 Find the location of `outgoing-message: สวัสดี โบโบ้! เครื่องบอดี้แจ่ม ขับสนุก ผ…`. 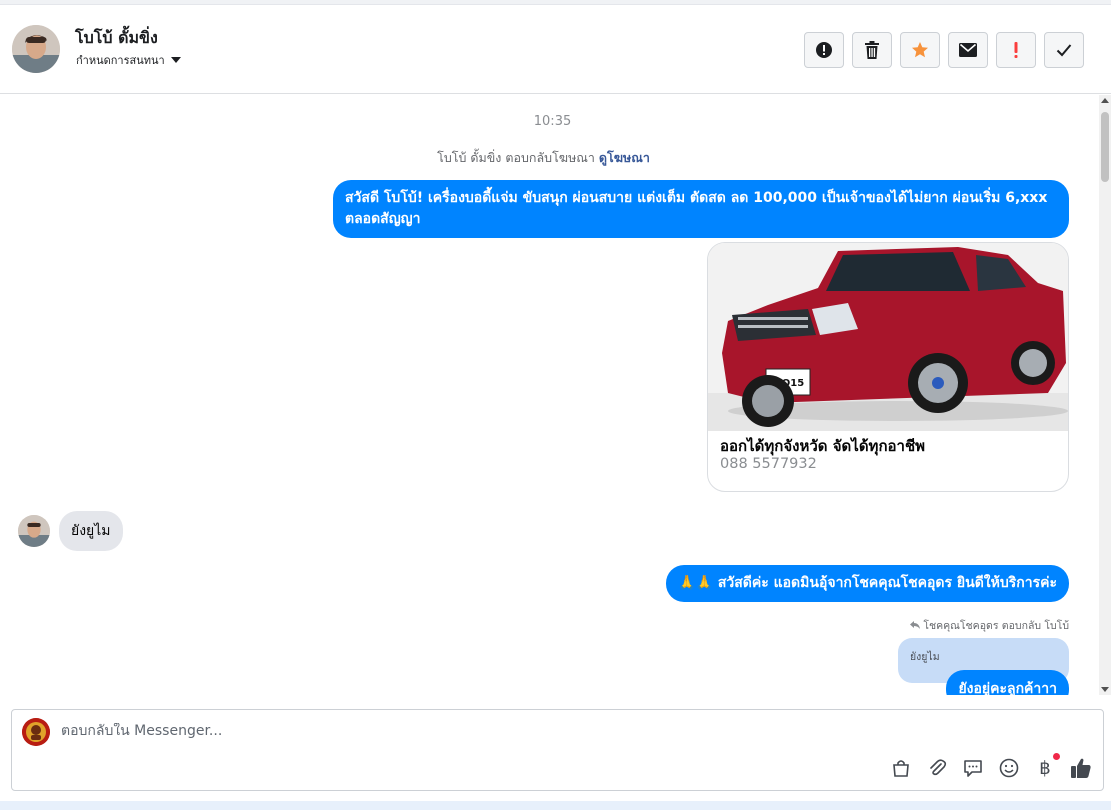

outgoing-message: สวัสดี โบโบ้! เครื่องบอดี้แจ่ม ขับสนุก ผ… is located at coordinates (701, 209).